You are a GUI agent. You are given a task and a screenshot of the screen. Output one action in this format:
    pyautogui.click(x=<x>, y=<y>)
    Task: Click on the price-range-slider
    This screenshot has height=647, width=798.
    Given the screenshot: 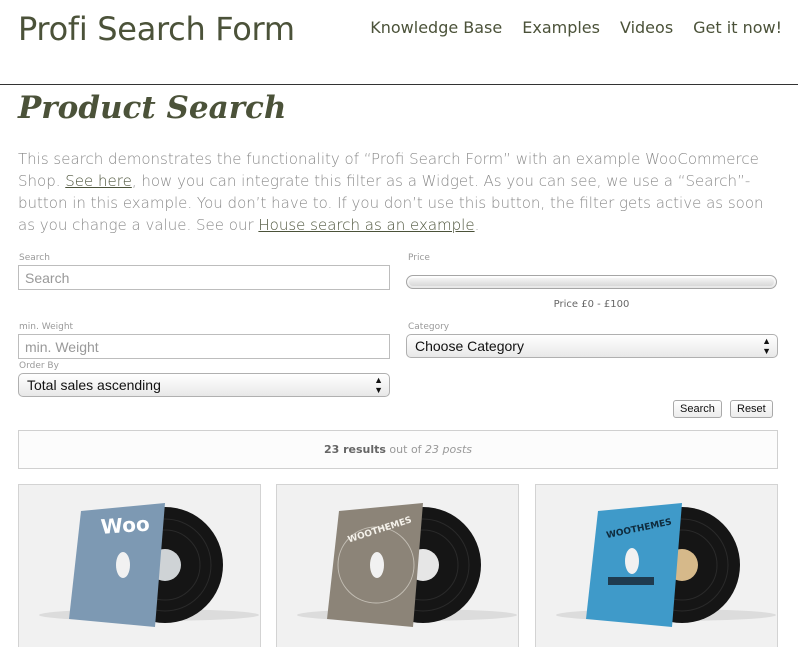 What is the action you would take?
    pyautogui.click(x=591, y=282)
    